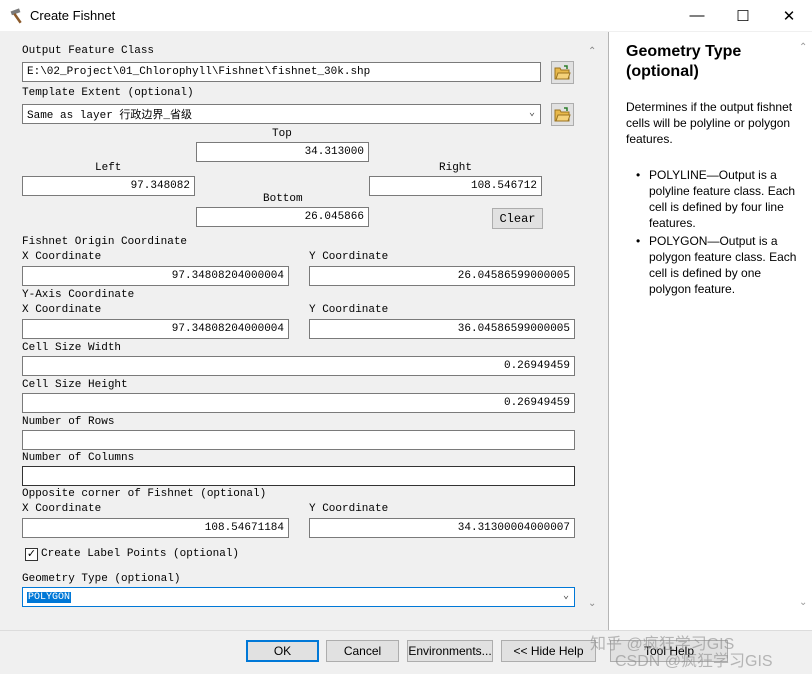 This screenshot has height=674, width=812. I want to click on geometry-type-label: Geometry Type (optional), so click(101, 579).